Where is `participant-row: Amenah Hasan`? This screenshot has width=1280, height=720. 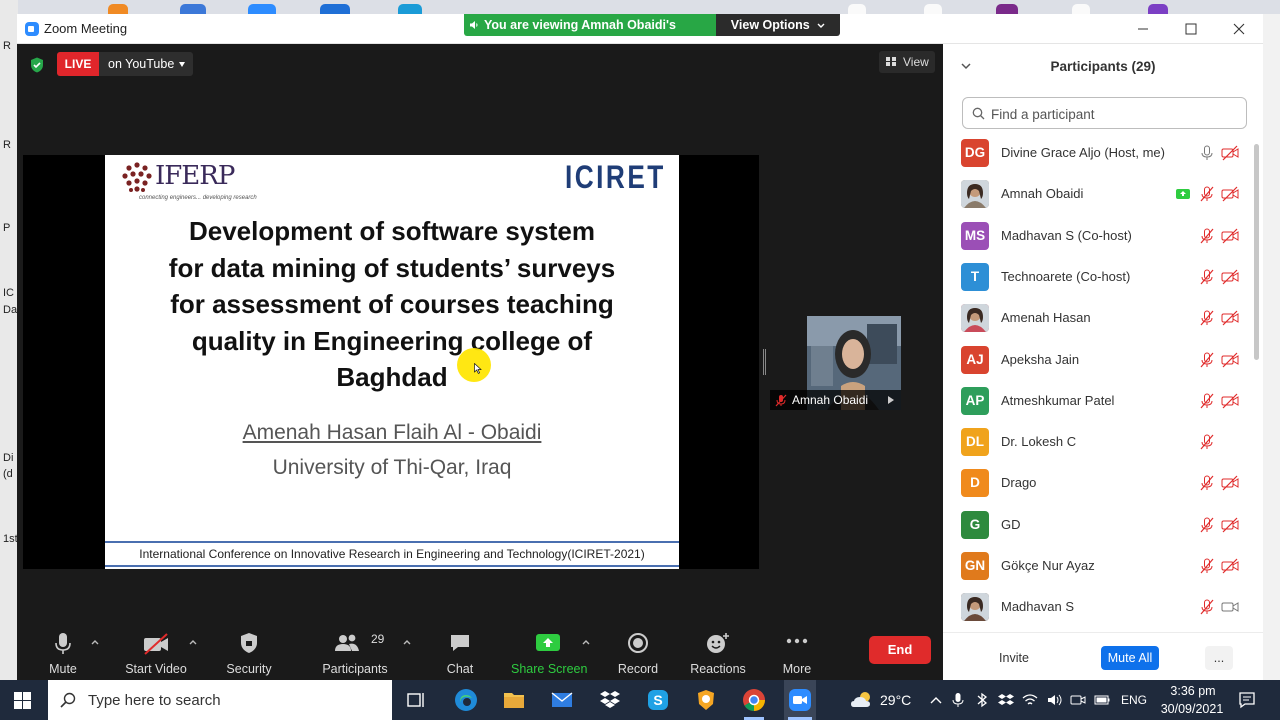
participant-row: Amenah Hasan is located at coordinates (1098, 317).